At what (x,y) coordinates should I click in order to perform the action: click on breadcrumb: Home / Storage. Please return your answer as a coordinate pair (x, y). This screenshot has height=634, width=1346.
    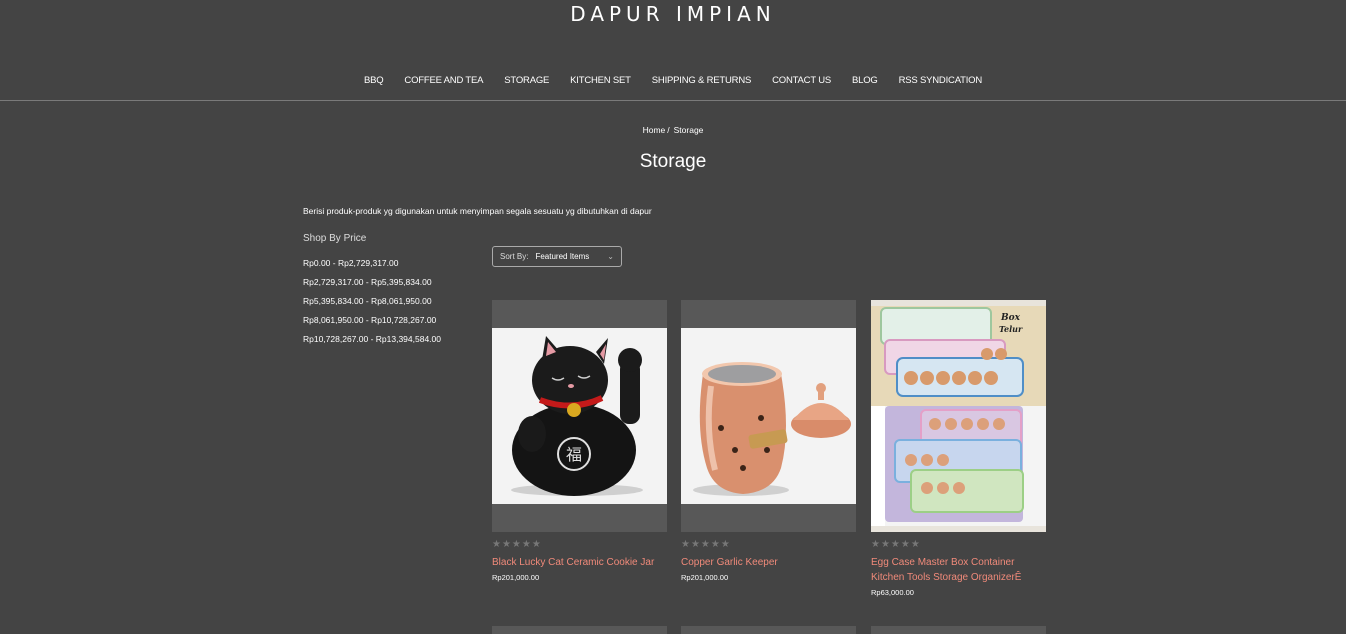
    Looking at the image, I should click on (673, 130).